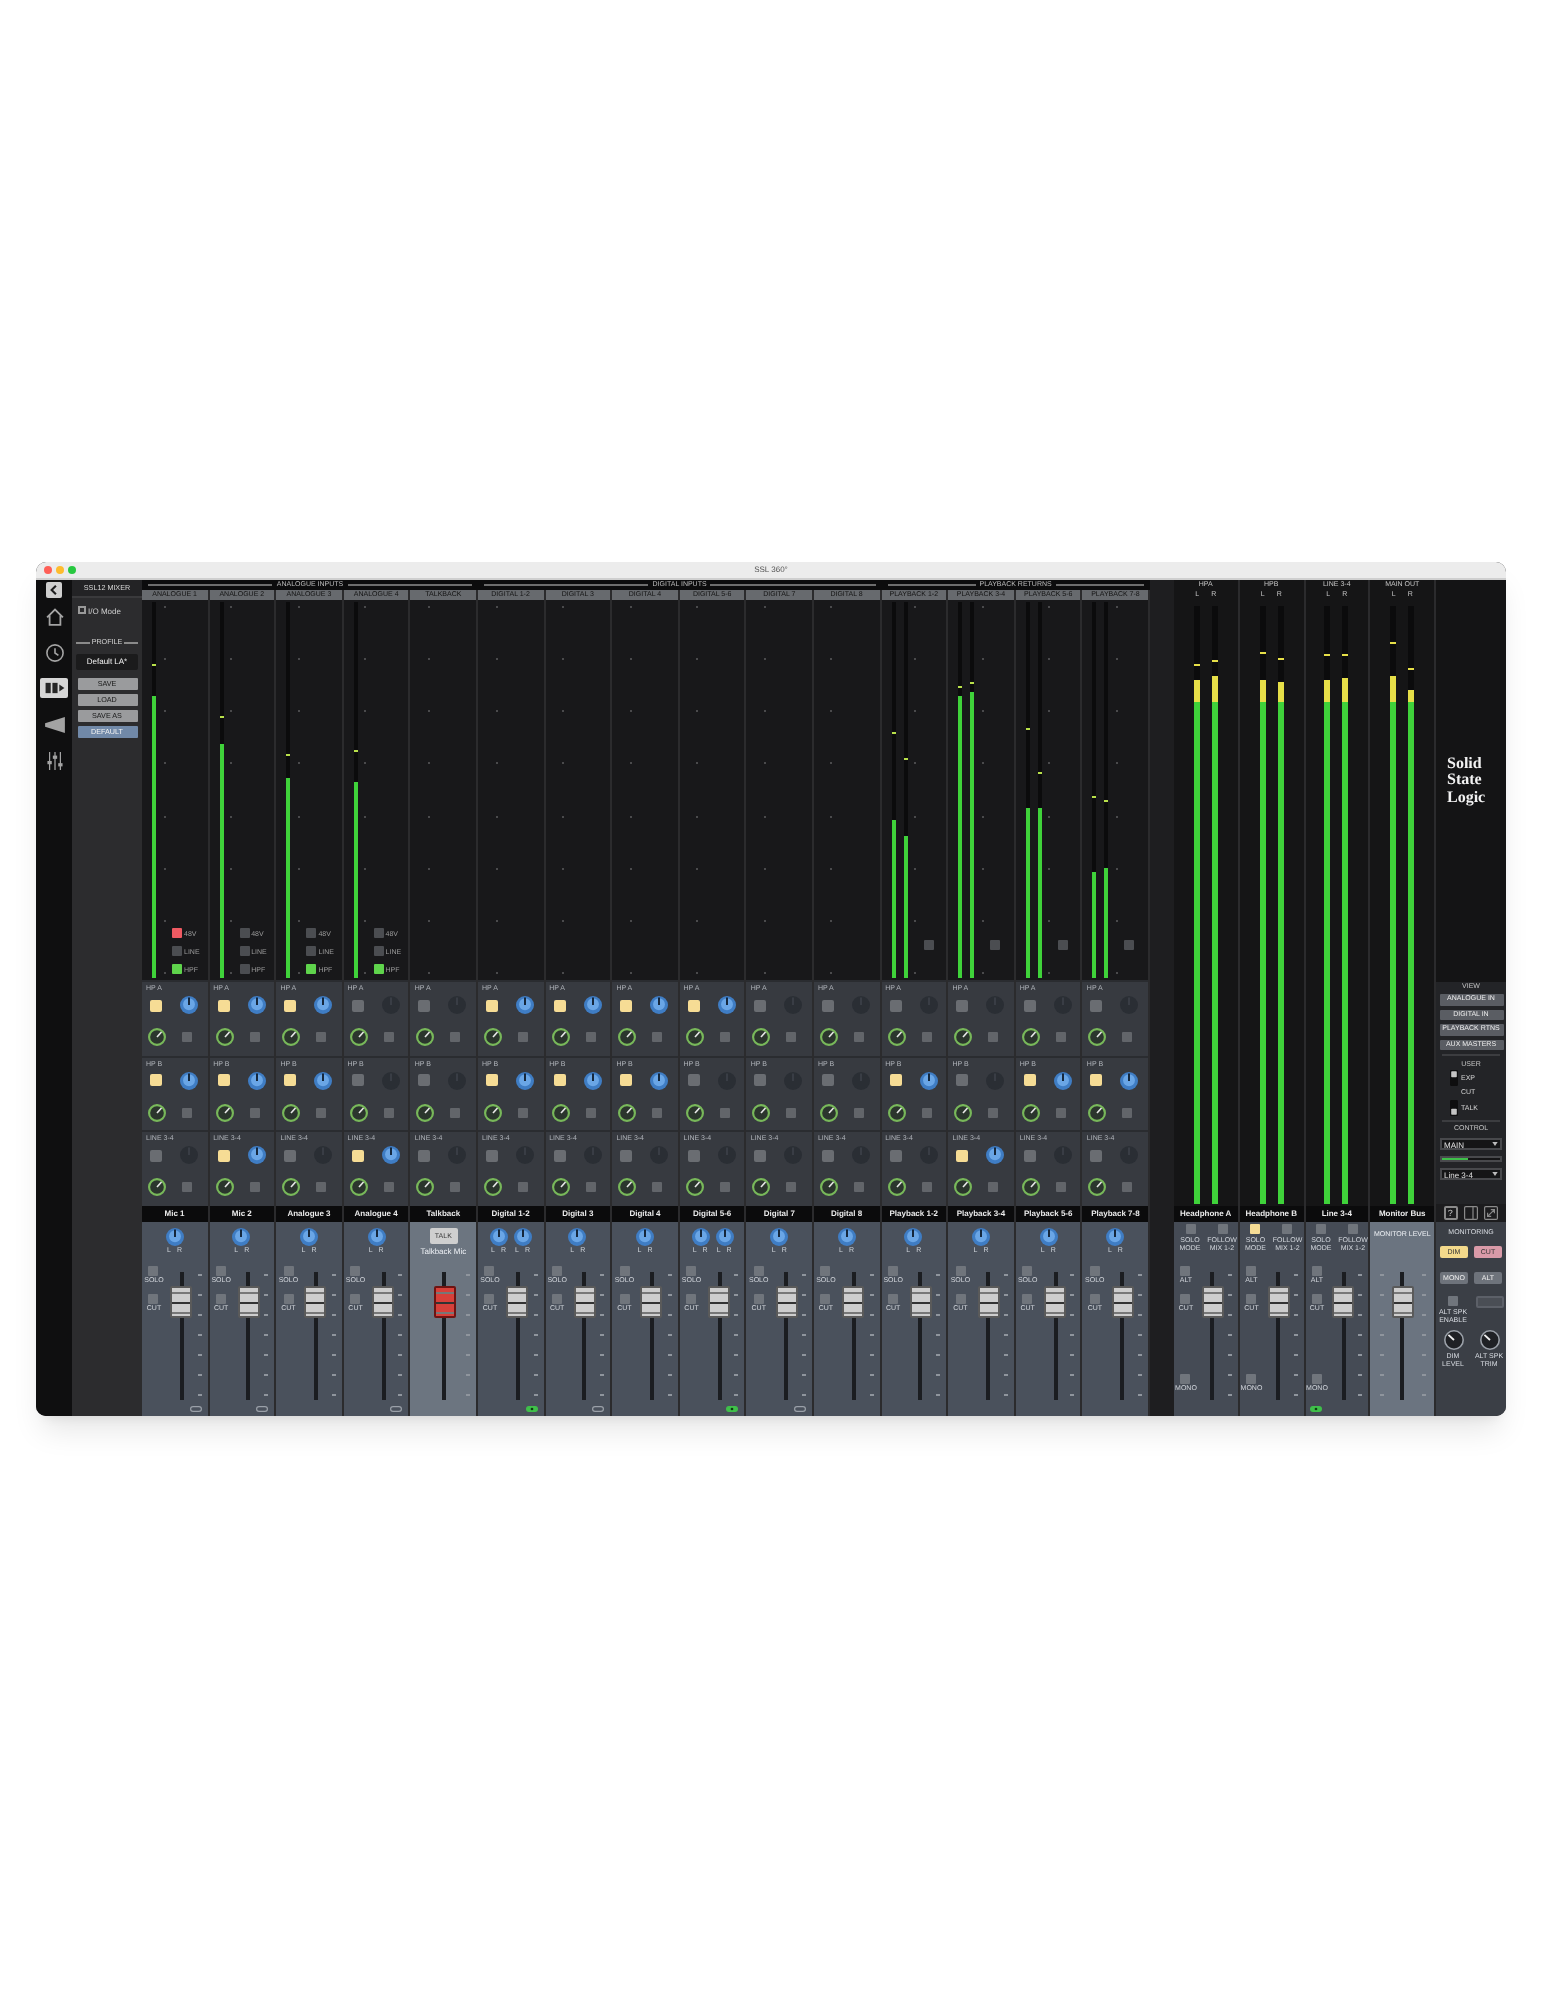  I want to click on expand-icon, so click(1491, 1213).